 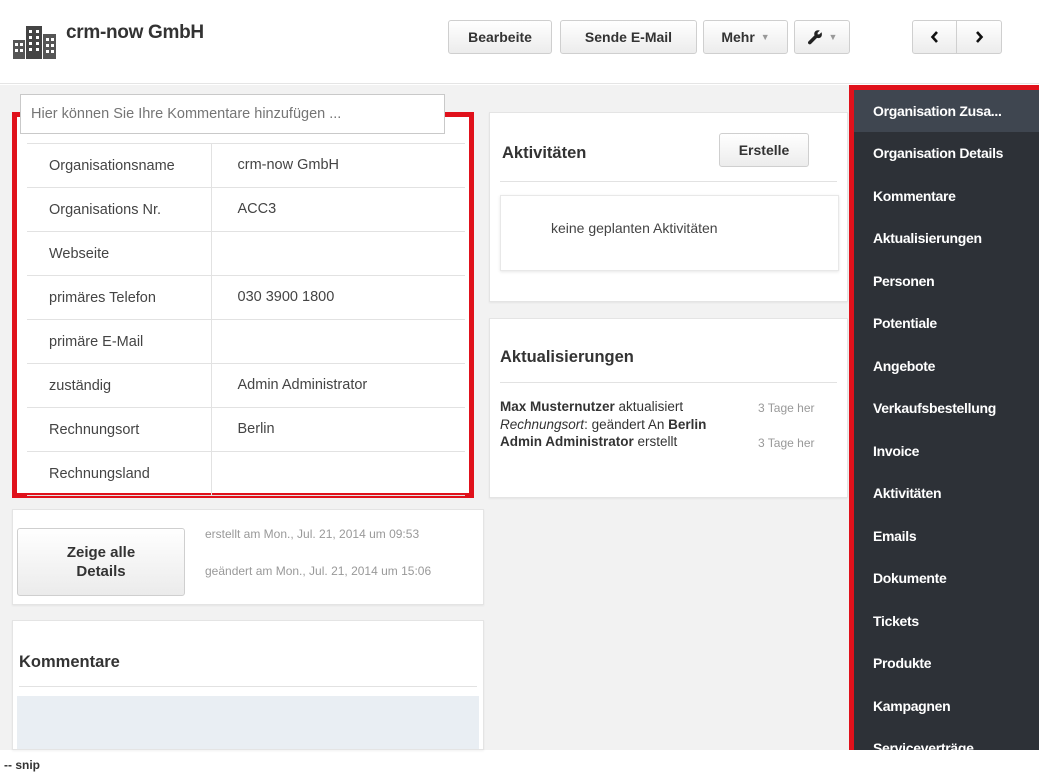 What do you see at coordinates (814, 37) in the screenshot?
I see `wrench-icon` at bounding box center [814, 37].